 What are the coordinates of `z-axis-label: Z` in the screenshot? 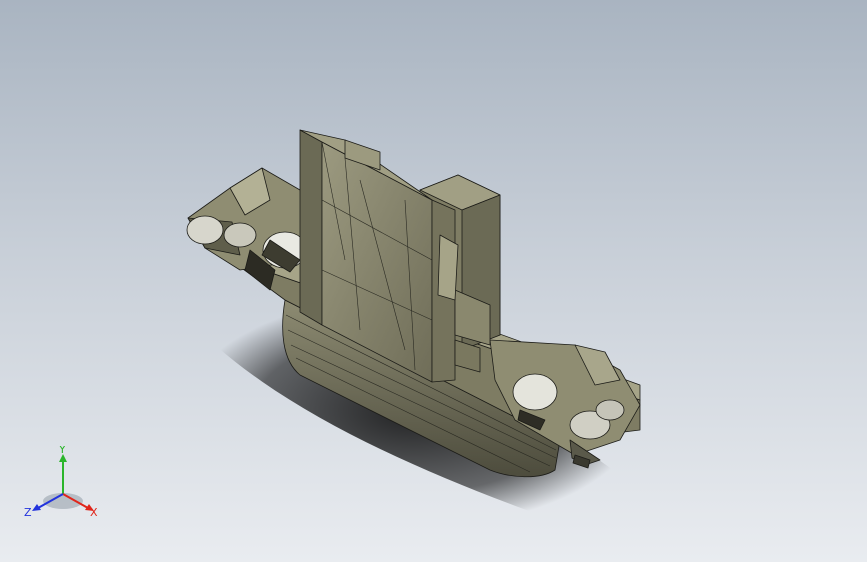 It's located at (28, 512).